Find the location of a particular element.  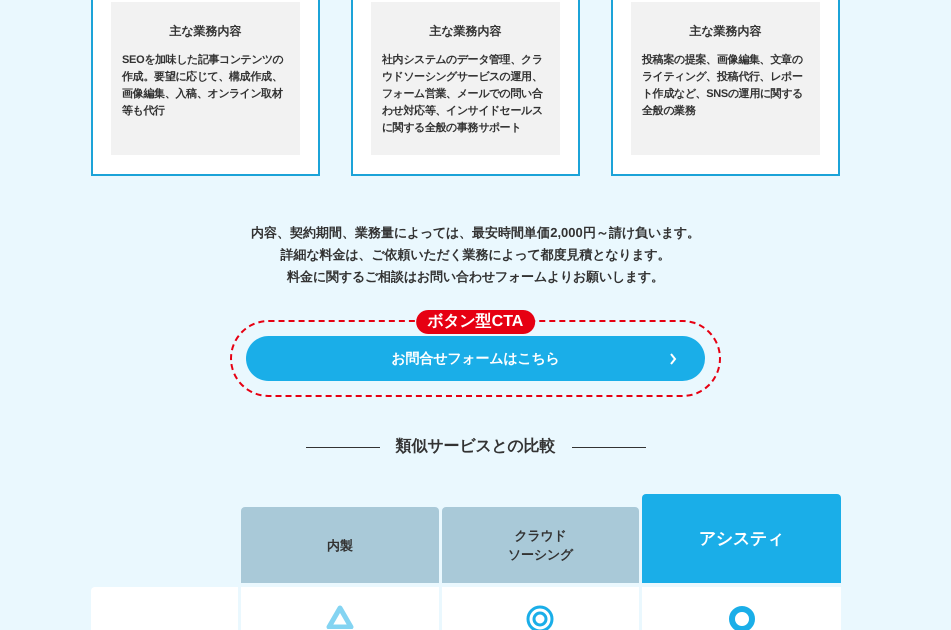

column-header-line: クラウド is located at coordinates (540, 536).